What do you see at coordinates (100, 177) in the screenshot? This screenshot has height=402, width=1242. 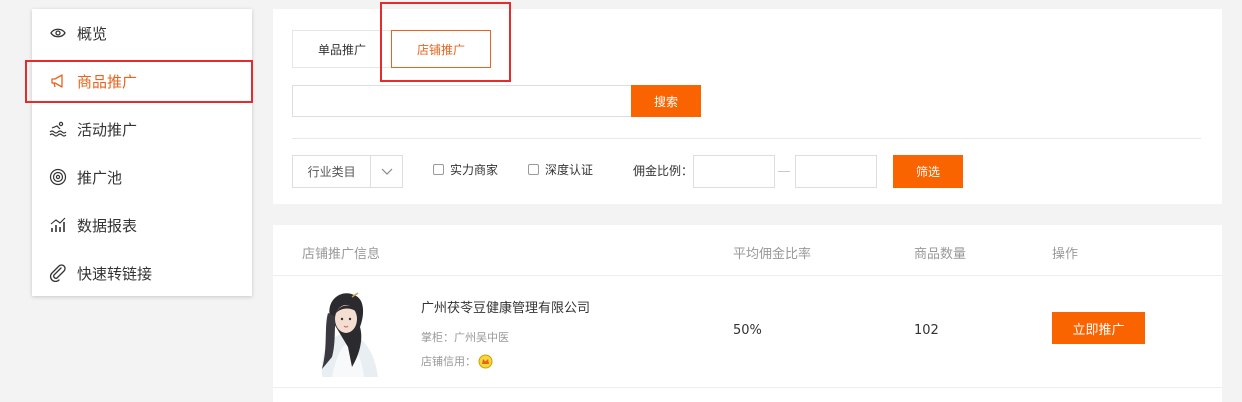 I see `sidebar-item-label: 推广池` at bounding box center [100, 177].